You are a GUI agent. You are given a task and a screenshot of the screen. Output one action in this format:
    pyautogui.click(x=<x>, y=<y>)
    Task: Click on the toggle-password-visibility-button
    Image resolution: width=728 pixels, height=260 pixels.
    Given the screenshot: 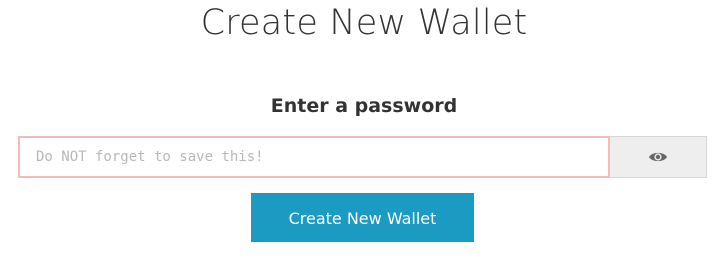 What is the action you would take?
    pyautogui.click(x=658, y=157)
    